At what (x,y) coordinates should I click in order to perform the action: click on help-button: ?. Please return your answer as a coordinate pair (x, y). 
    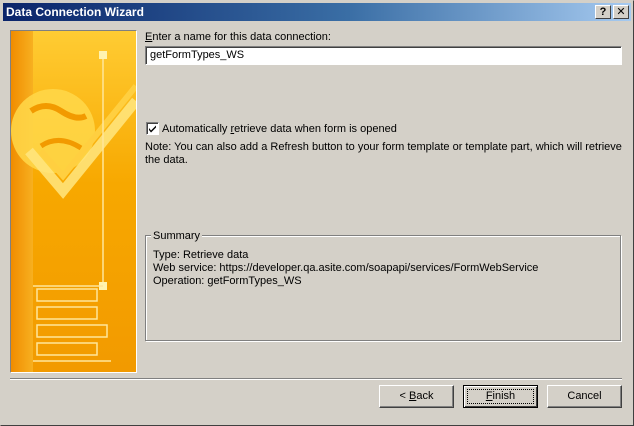
    Looking at the image, I should click on (603, 12).